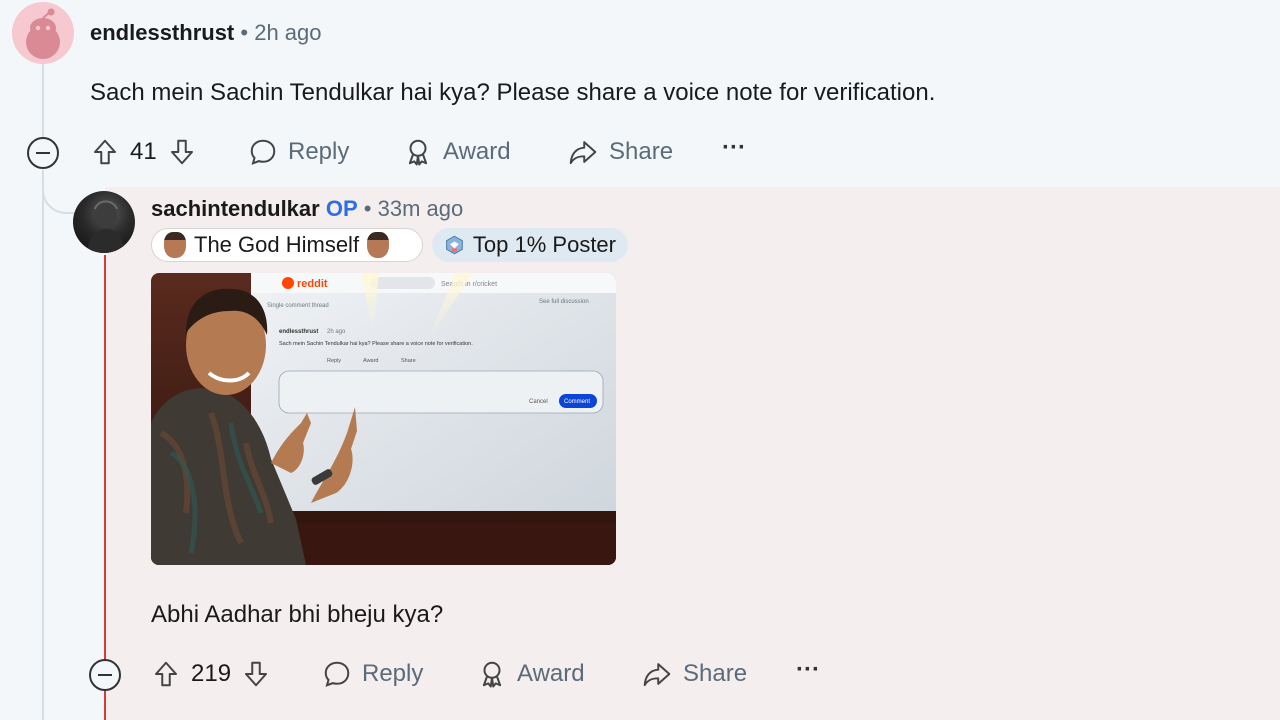  What do you see at coordinates (371, 361) in the screenshot?
I see `screen-award: Award` at bounding box center [371, 361].